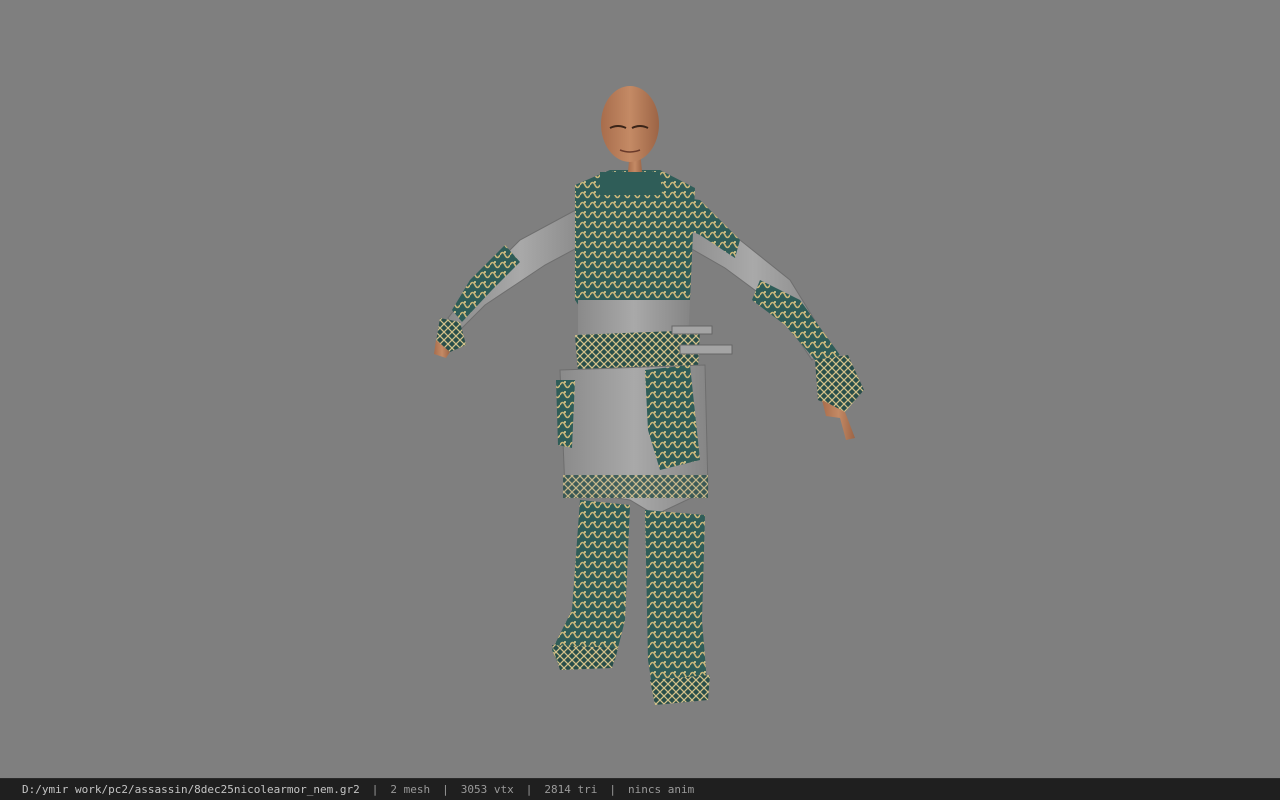  Describe the element at coordinates (410, 789) in the screenshot. I see `mesh-count-label: 2 mesh` at that location.